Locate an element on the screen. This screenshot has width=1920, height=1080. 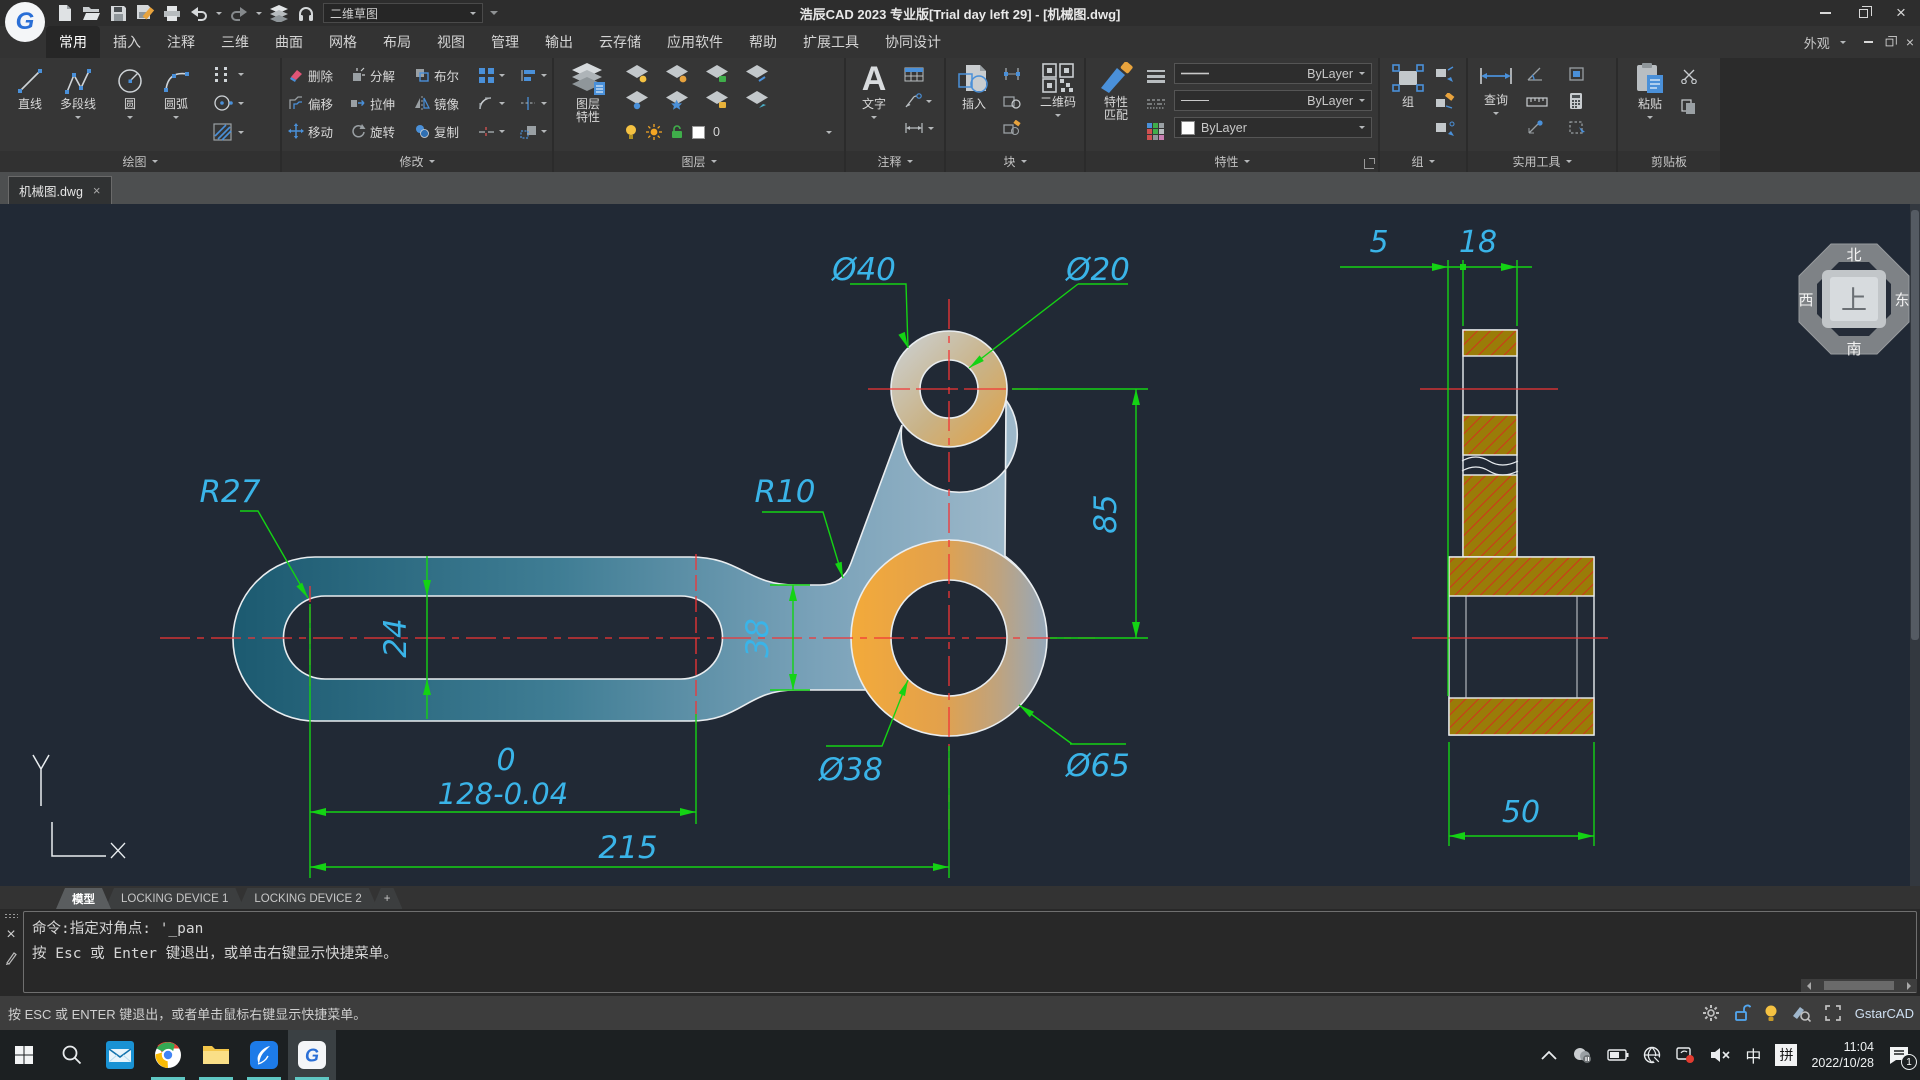
measure-tool: 查询 is located at coordinates (1496, 90).